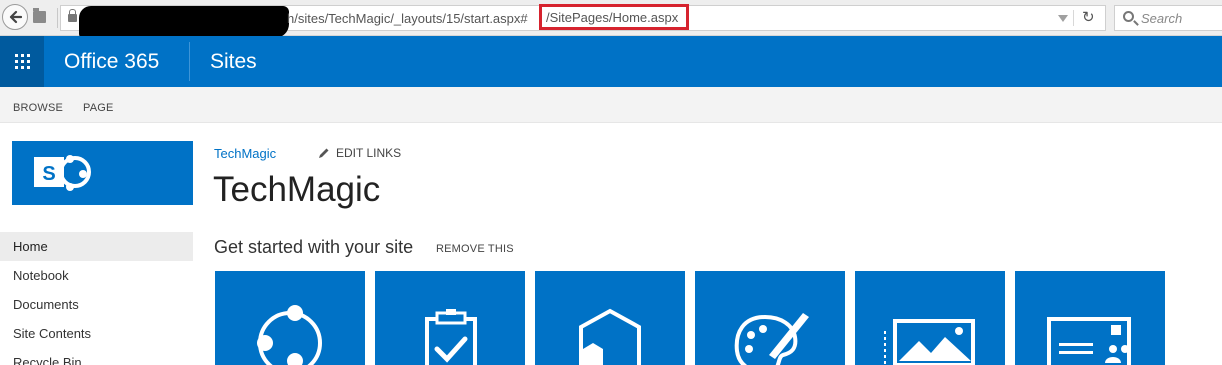 The width and height of the screenshot is (1222, 365). Describe the element at coordinates (324, 153) in the screenshot. I see `pencil-icon` at that location.